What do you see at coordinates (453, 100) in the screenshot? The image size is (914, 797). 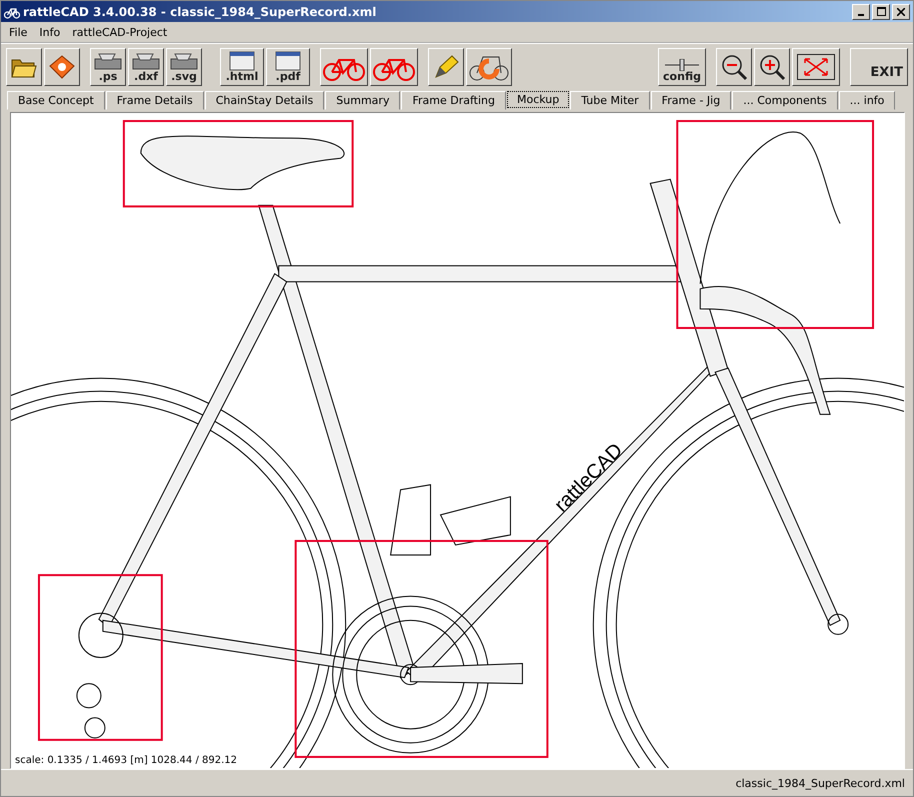 I see `tab: Frame Drafting` at bounding box center [453, 100].